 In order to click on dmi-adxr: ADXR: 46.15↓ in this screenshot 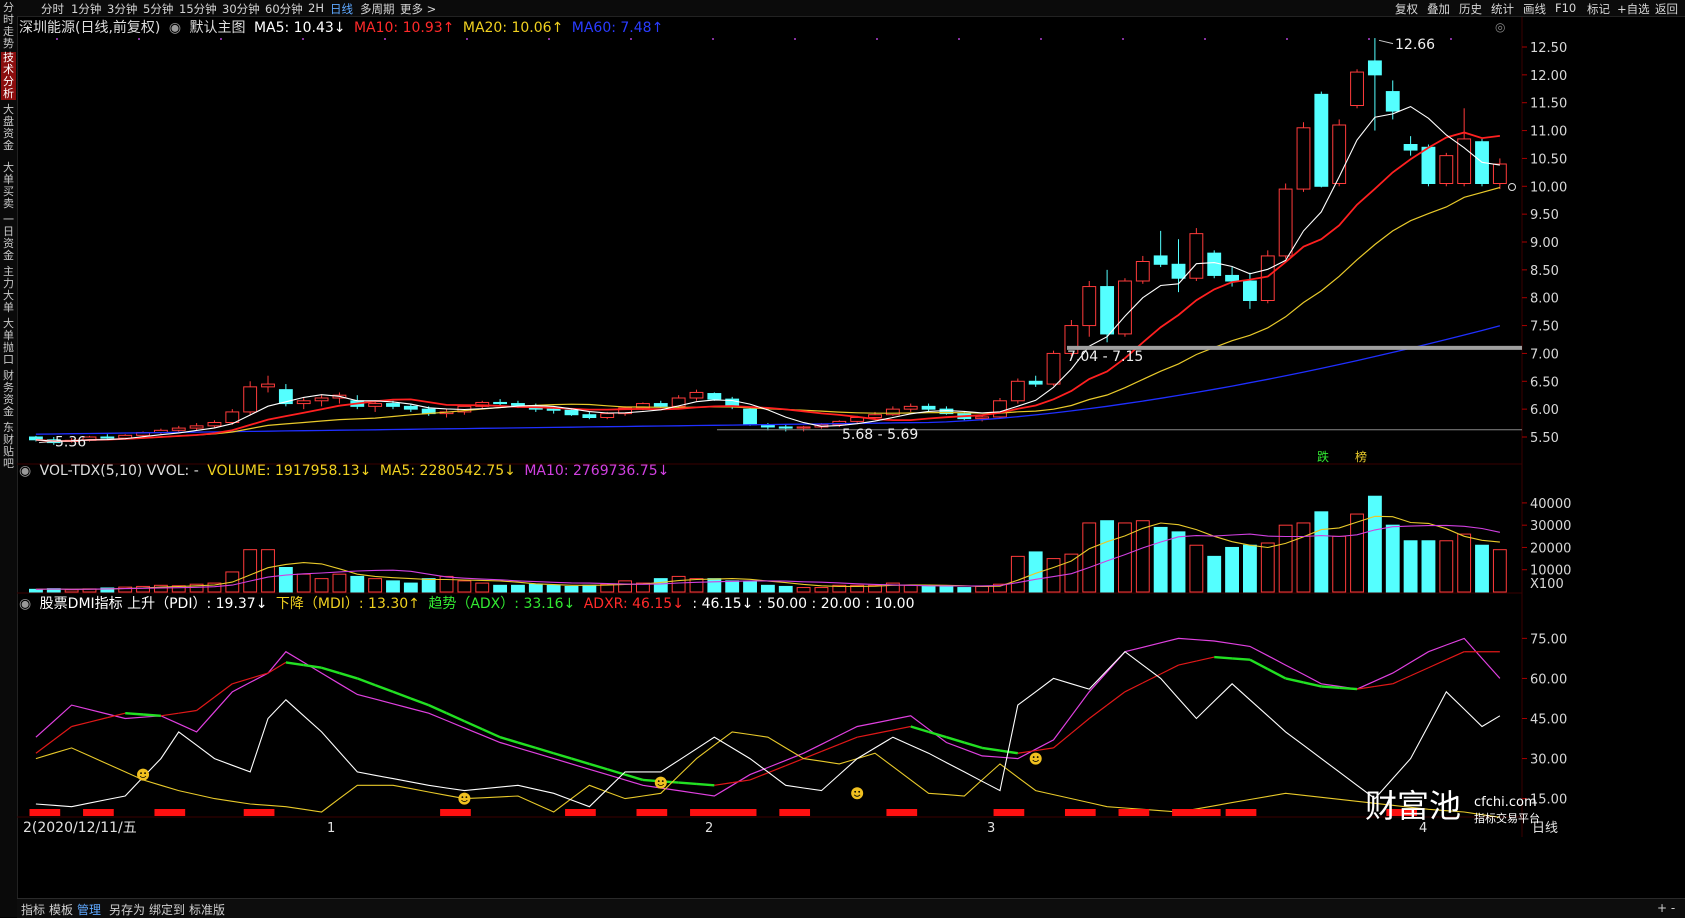, I will do `click(633, 604)`.